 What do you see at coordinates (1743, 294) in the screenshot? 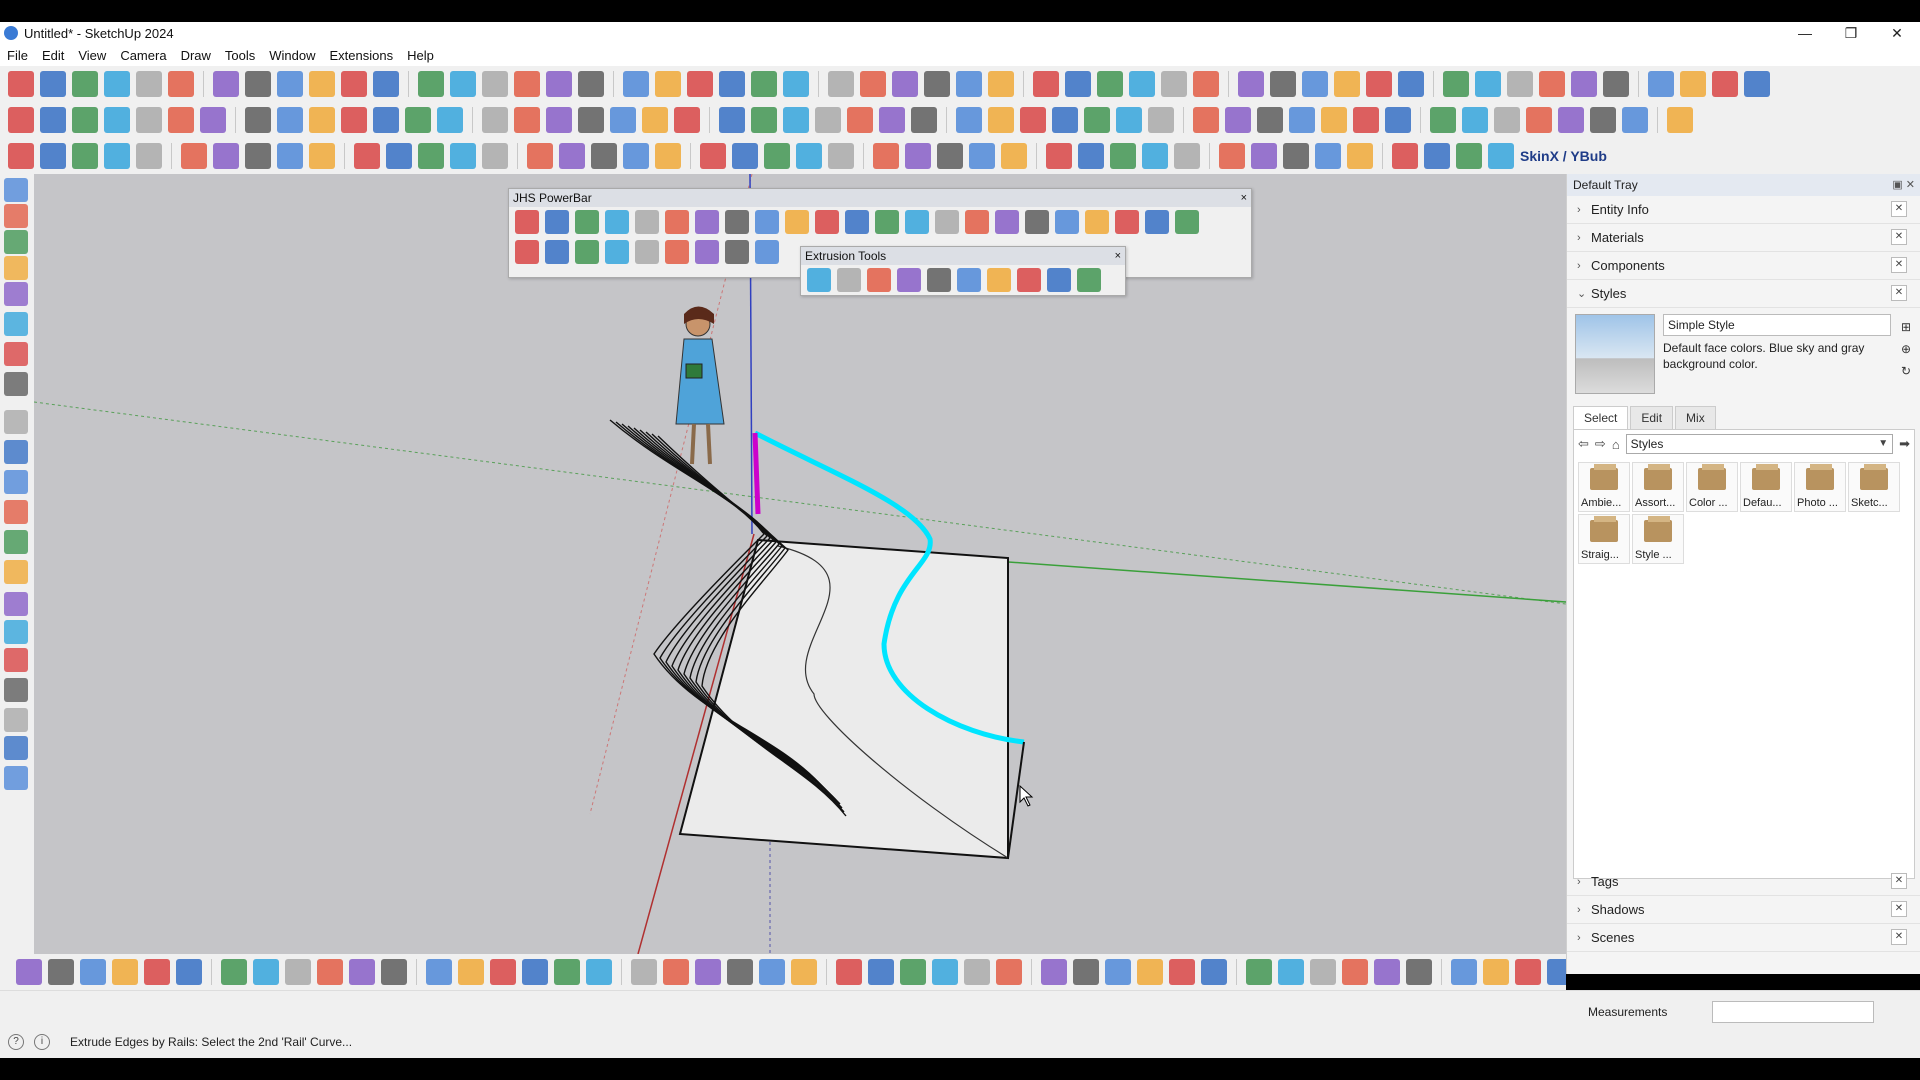
I see `panel-styles: ⌄ Styles ✕` at bounding box center [1743, 294].